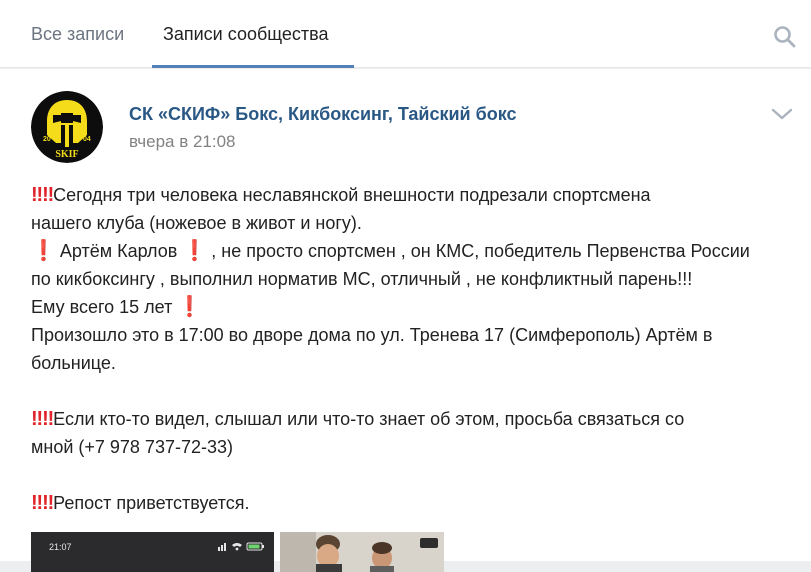  What do you see at coordinates (782, 114) in the screenshot?
I see `chevron-down-icon` at bounding box center [782, 114].